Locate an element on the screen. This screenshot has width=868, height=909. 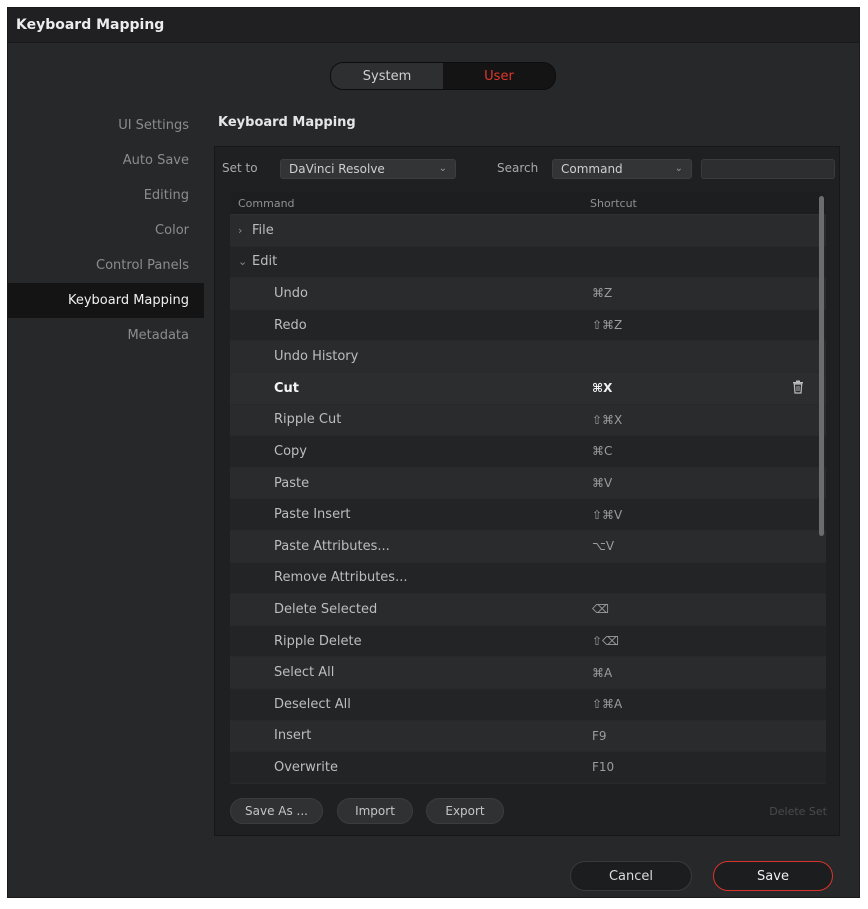
sidebar-item-editing: Editing is located at coordinates (106, 195).